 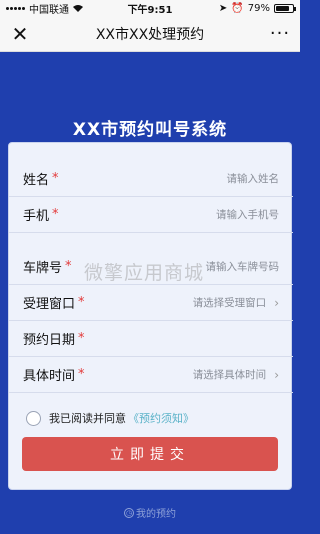 What do you see at coordinates (15, 8) in the screenshot?
I see `signal-icon` at bounding box center [15, 8].